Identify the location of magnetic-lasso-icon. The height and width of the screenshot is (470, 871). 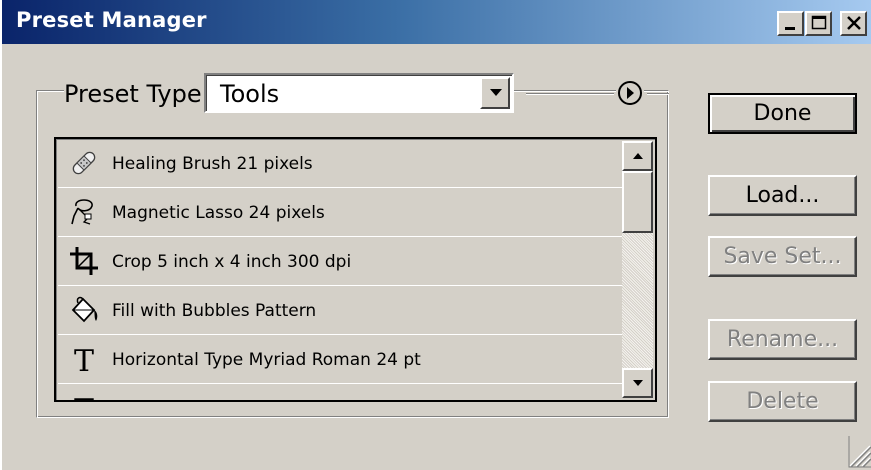
(82, 212).